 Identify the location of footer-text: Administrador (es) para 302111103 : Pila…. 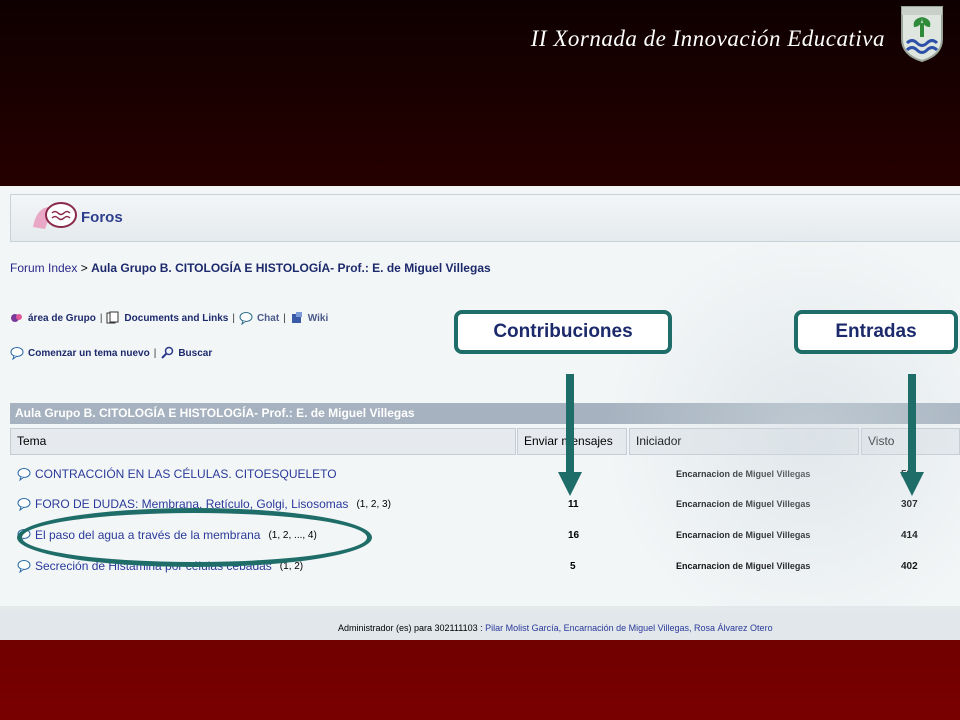
(555, 628).